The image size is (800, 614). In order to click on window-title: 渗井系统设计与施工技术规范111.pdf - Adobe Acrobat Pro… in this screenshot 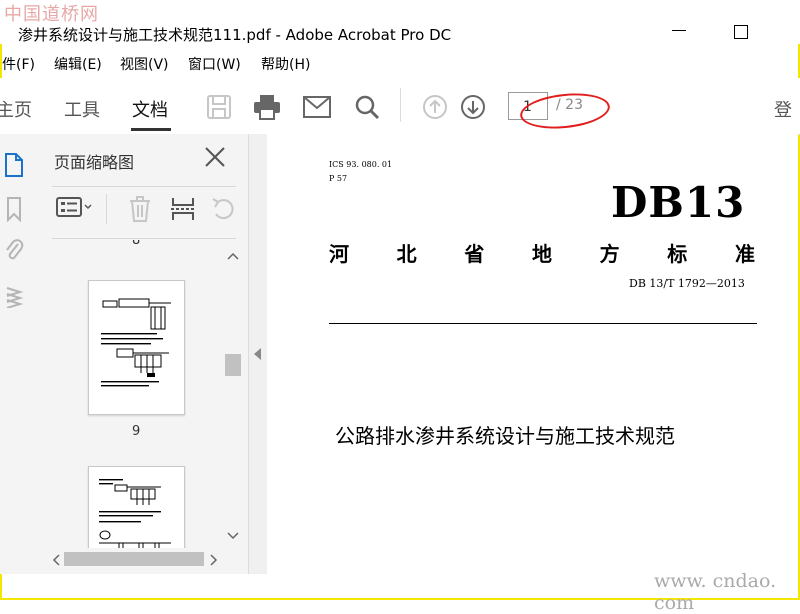, I will do `click(235, 35)`.